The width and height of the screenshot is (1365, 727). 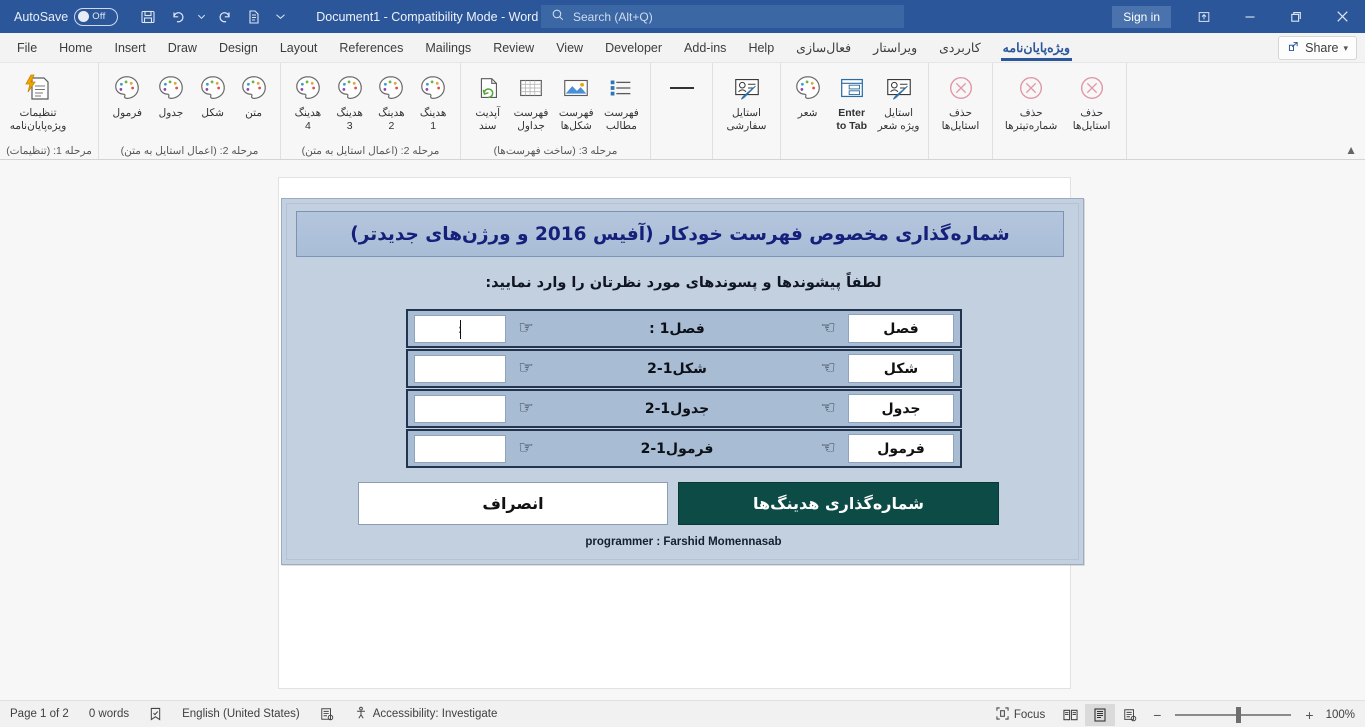 What do you see at coordinates (130, 48) in the screenshot?
I see `tab-insert: Insert` at bounding box center [130, 48].